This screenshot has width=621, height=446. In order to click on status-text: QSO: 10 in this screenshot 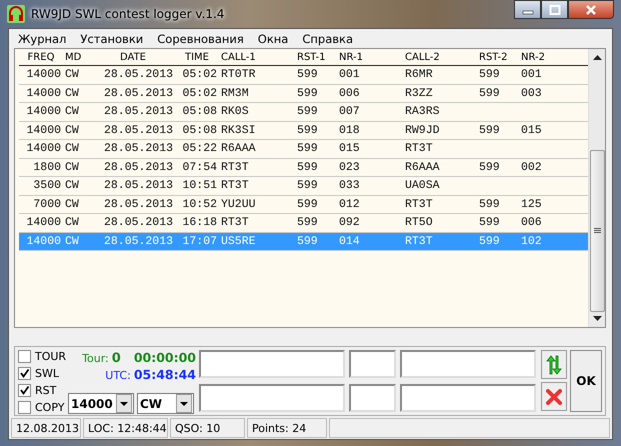, I will do `click(207, 428)`.